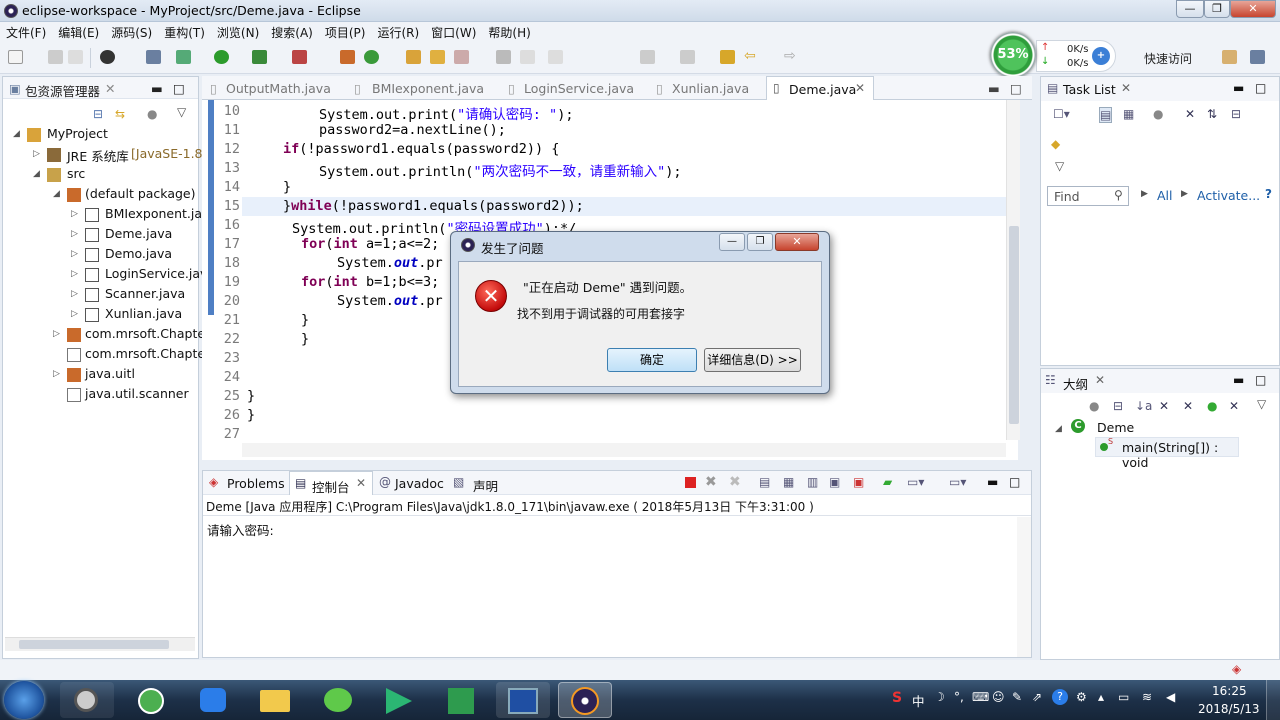  I want to click on forward-icon: ⇨, so click(791, 56).